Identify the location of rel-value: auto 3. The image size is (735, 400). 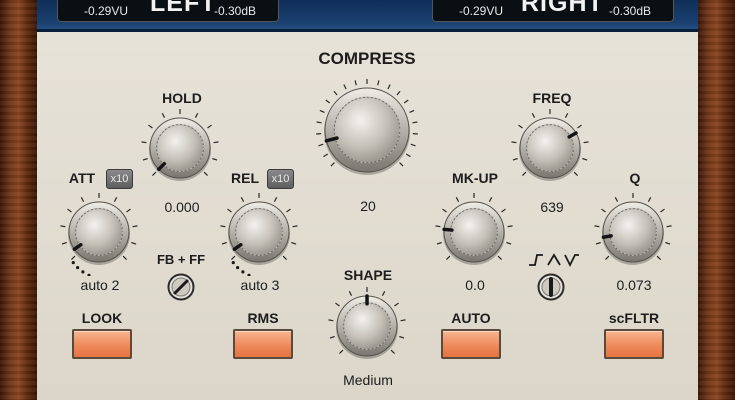
(260, 285).